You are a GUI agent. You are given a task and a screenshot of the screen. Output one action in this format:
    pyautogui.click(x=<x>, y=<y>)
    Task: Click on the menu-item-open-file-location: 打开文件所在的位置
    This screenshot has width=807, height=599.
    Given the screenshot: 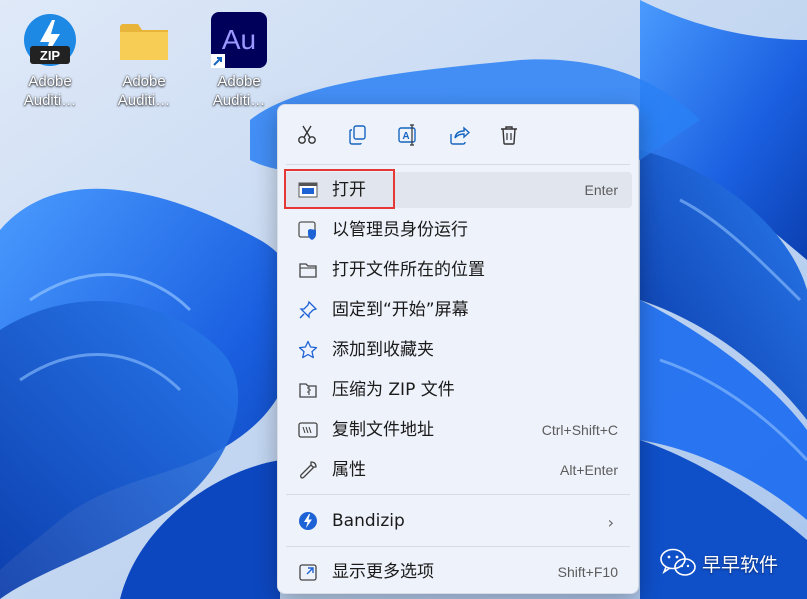 What is the action you would take?
    pyautogui.click(x=458, y=270)
    